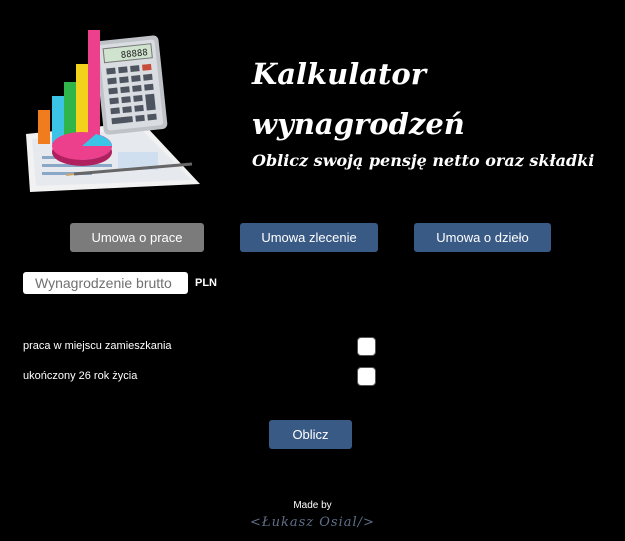 The width and height of the screenshot is (625, 541). What do you see at coordinates (309, 237) in the screenshot?
I see `tab-umowa-zlecenie: Umowa zlecenie` at bounding box center [309, 237].